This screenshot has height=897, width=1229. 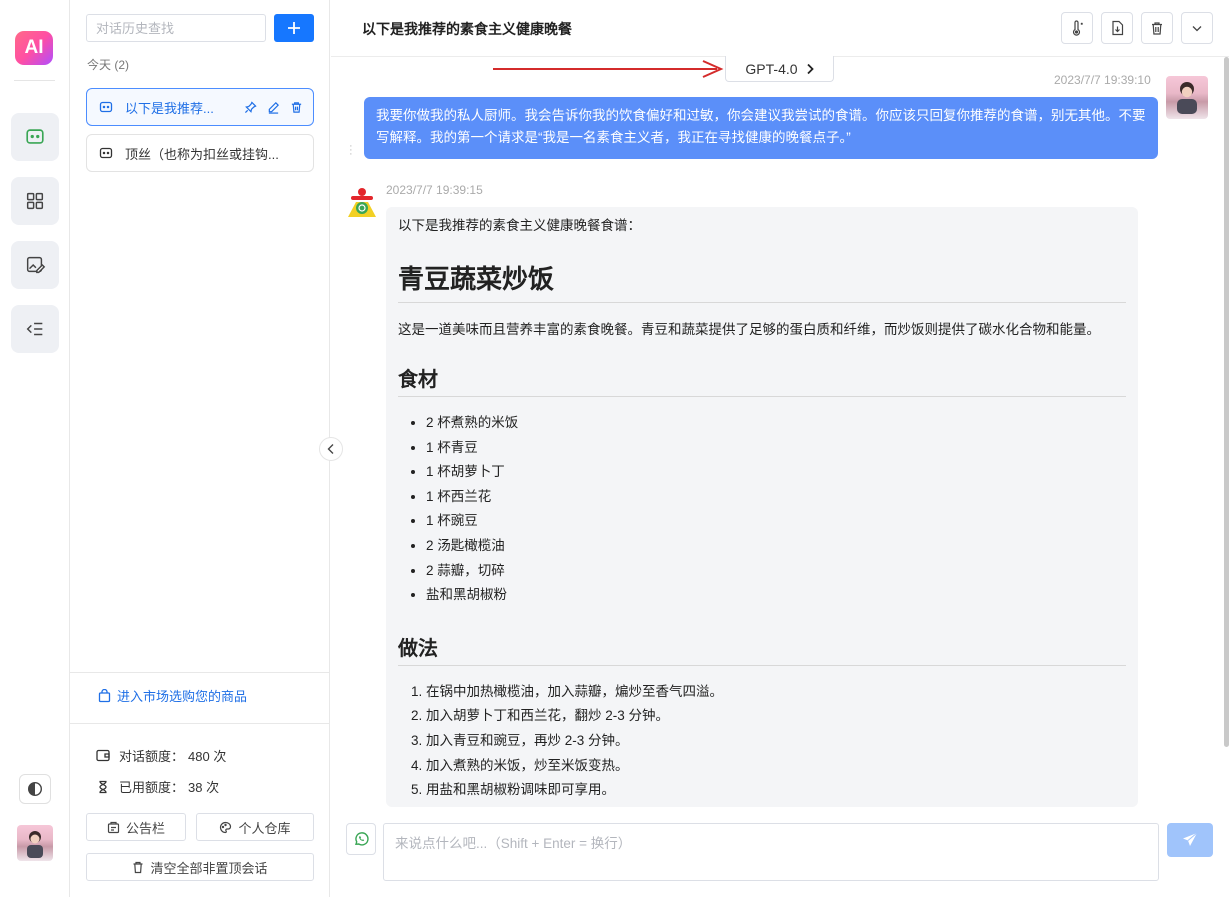 I want to click on whatsapp-icon, so click(x=362, y=839).